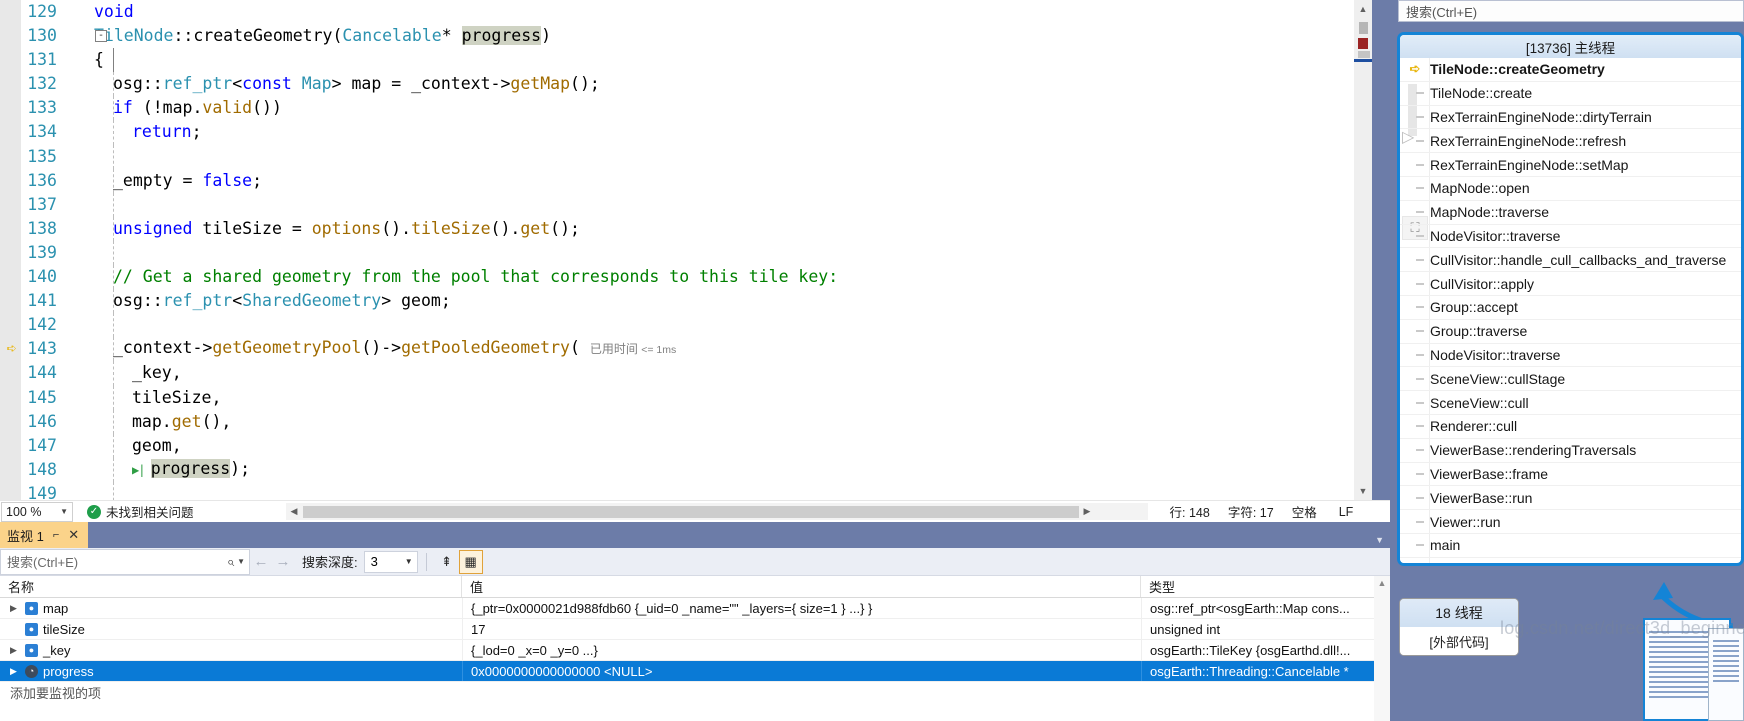 The width and height of the screenshot is (1744, 721). Describe the element at coordinates (128, 84) in the screenshot. I see `code-token: osg` at that location.